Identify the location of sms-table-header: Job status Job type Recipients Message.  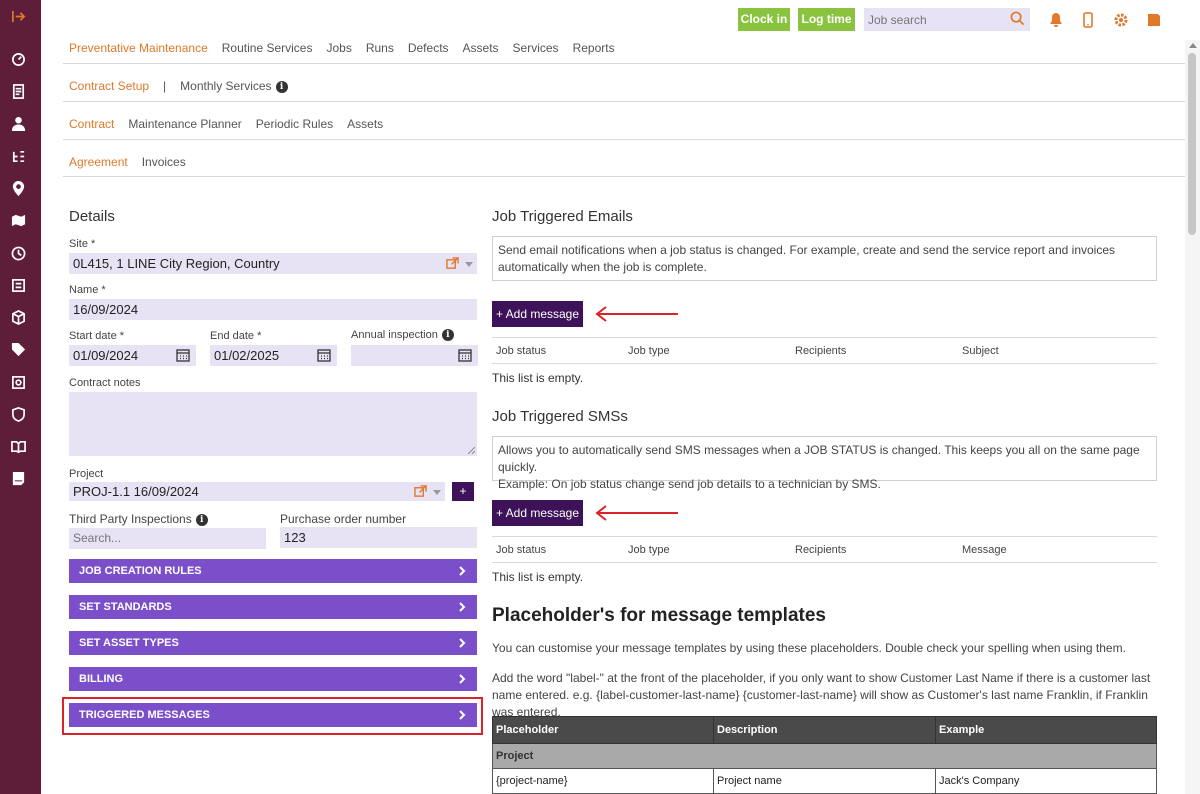
(824, 549).